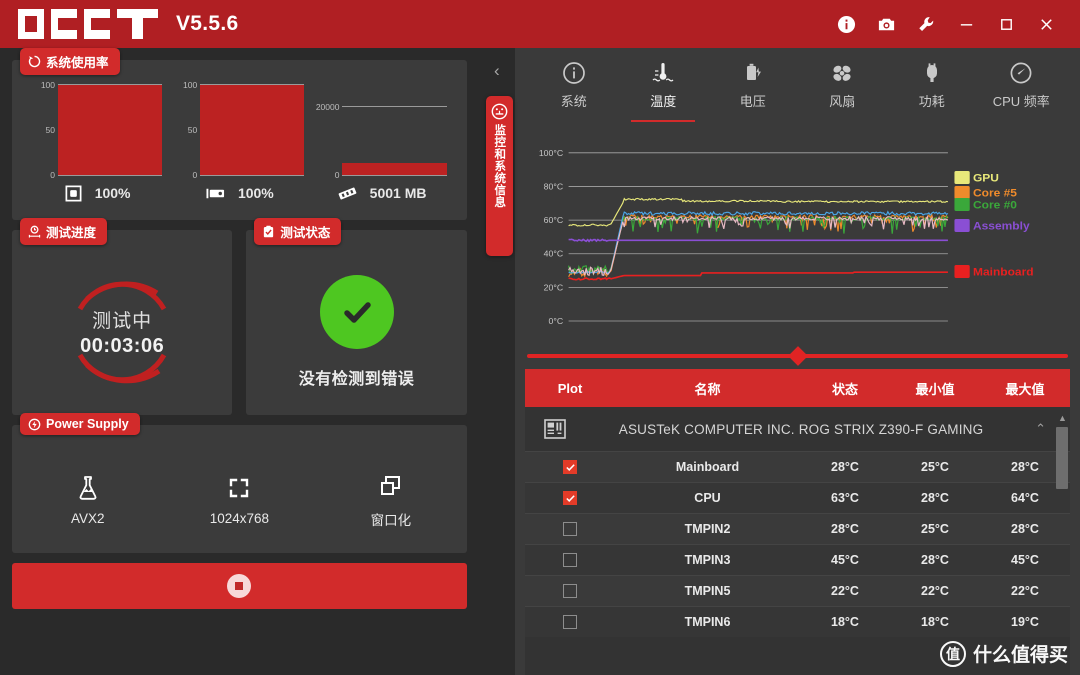  What do you see at coordinates (995, 205) in the screenshot?
I see `legend-label: Core #0` at bounding box center [995, 205].